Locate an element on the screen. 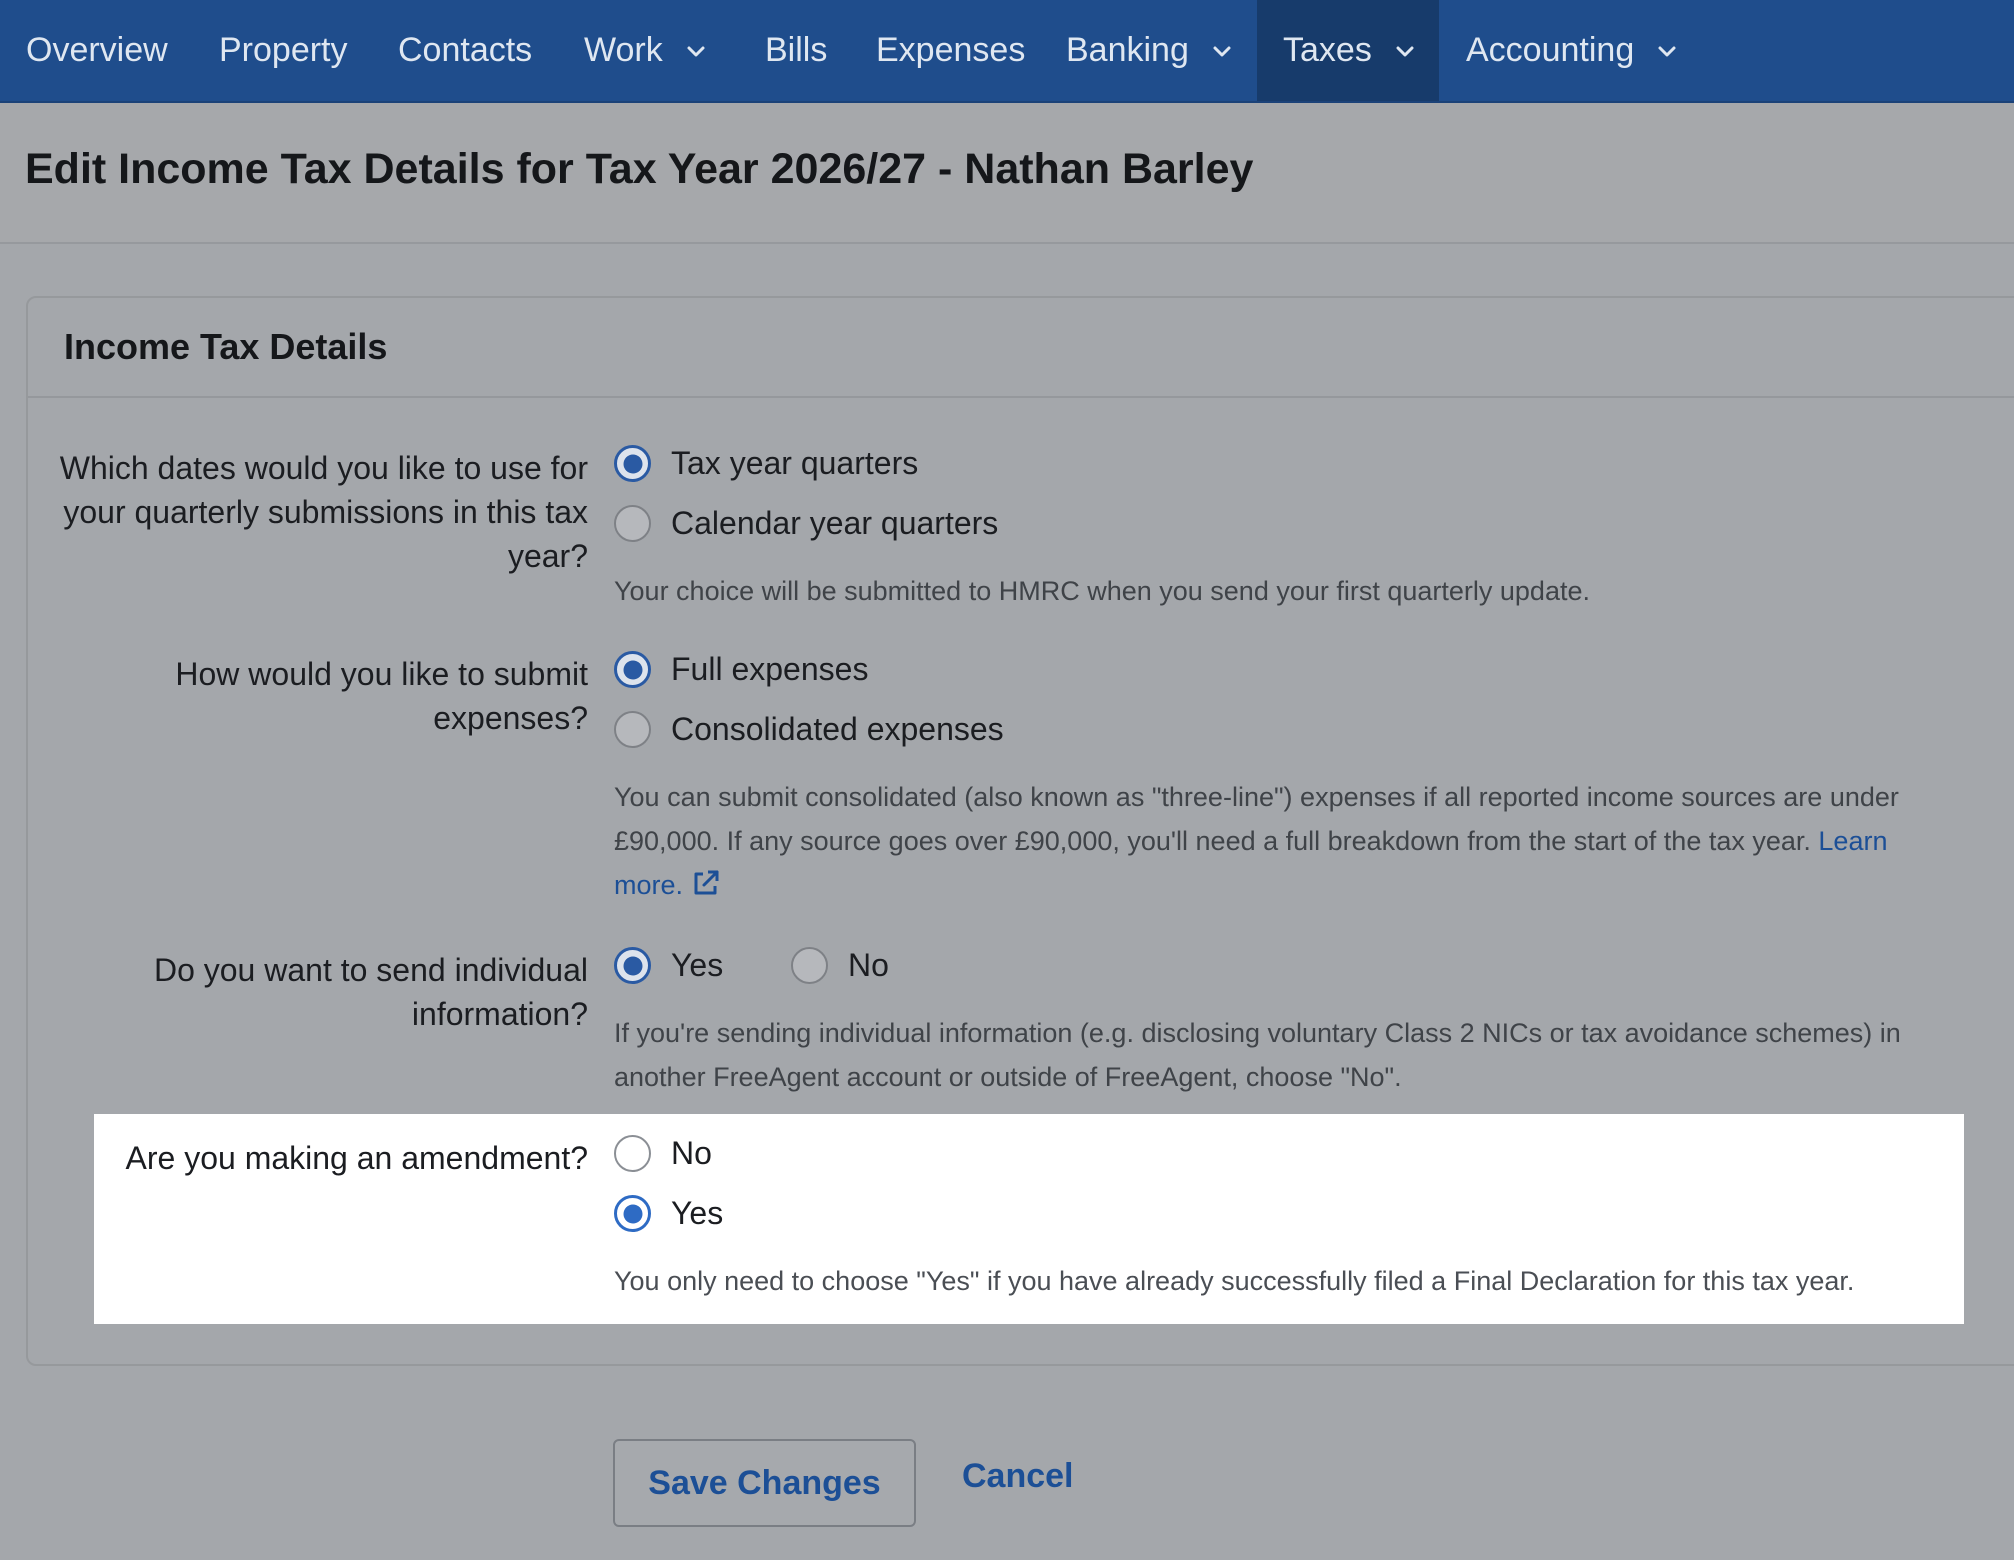  nav-item-property: Property is located at coordinates (283, 50).